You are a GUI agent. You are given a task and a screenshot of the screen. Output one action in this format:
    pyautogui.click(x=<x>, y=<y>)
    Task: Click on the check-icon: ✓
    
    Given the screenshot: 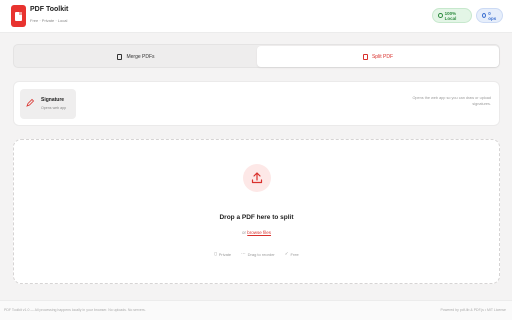 What is the action you would take?
    pyautogui.click(x=286, y=253)
    